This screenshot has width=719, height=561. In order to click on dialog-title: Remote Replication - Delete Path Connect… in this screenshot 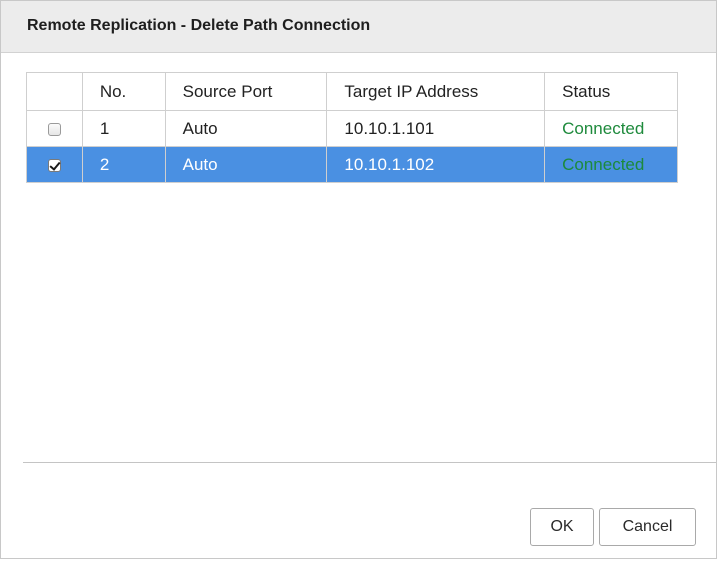, I will do `click(199, 25)`.